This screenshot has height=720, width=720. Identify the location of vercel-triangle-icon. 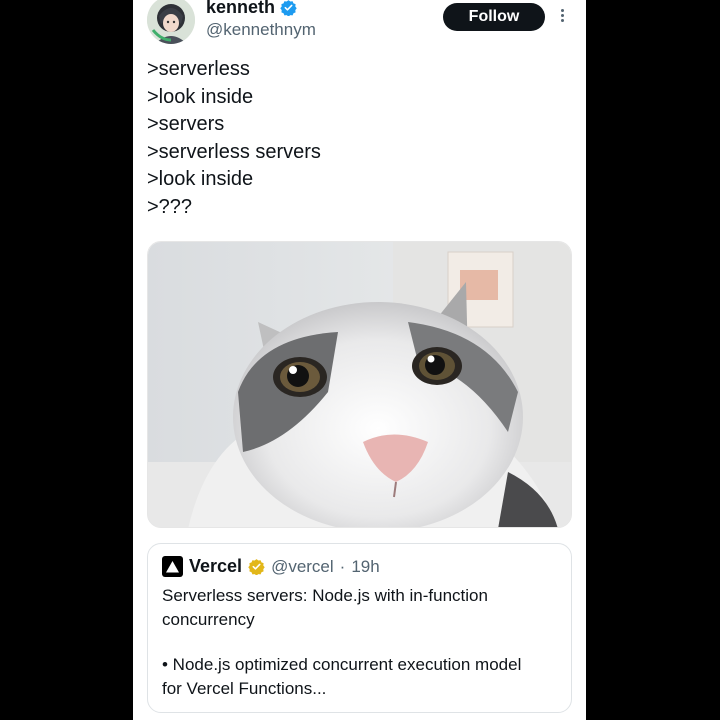
(172, 566).